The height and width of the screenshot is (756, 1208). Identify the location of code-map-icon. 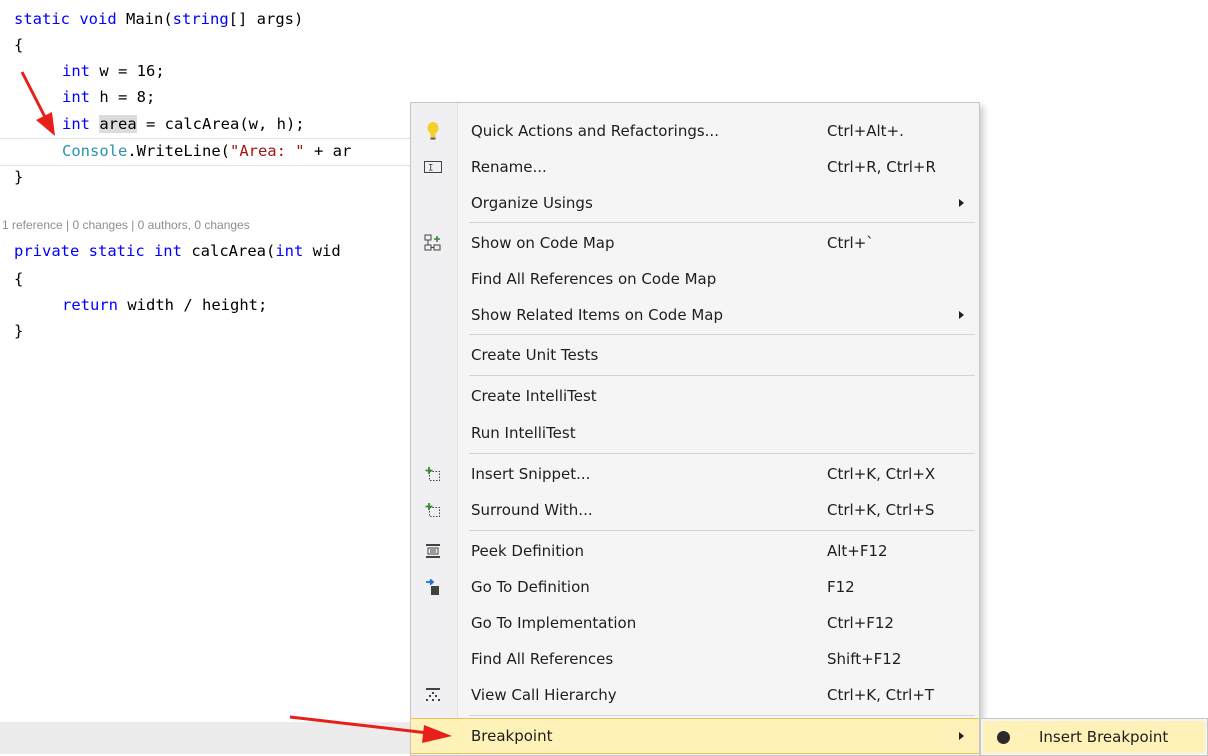
(433, 243).